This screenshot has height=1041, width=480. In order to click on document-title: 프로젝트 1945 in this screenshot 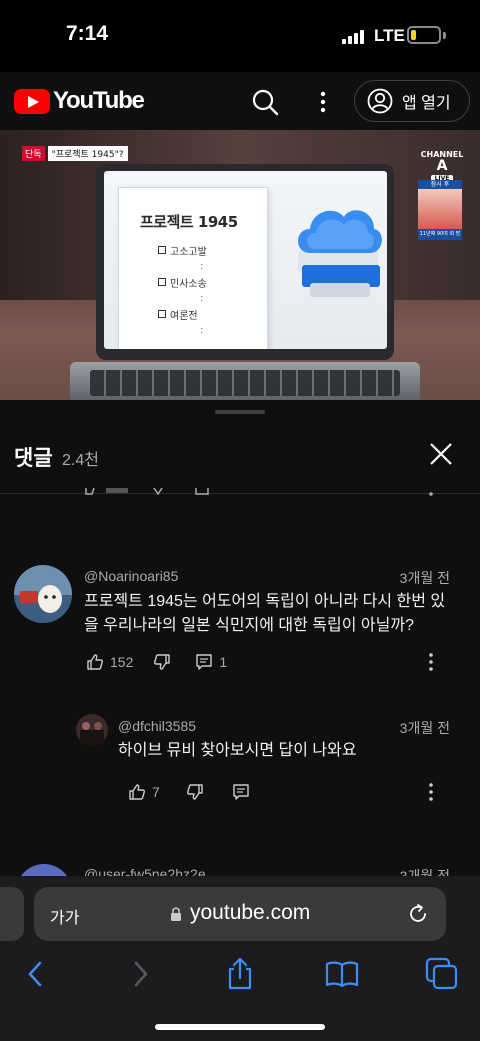, I will do `click(189, 222)`.